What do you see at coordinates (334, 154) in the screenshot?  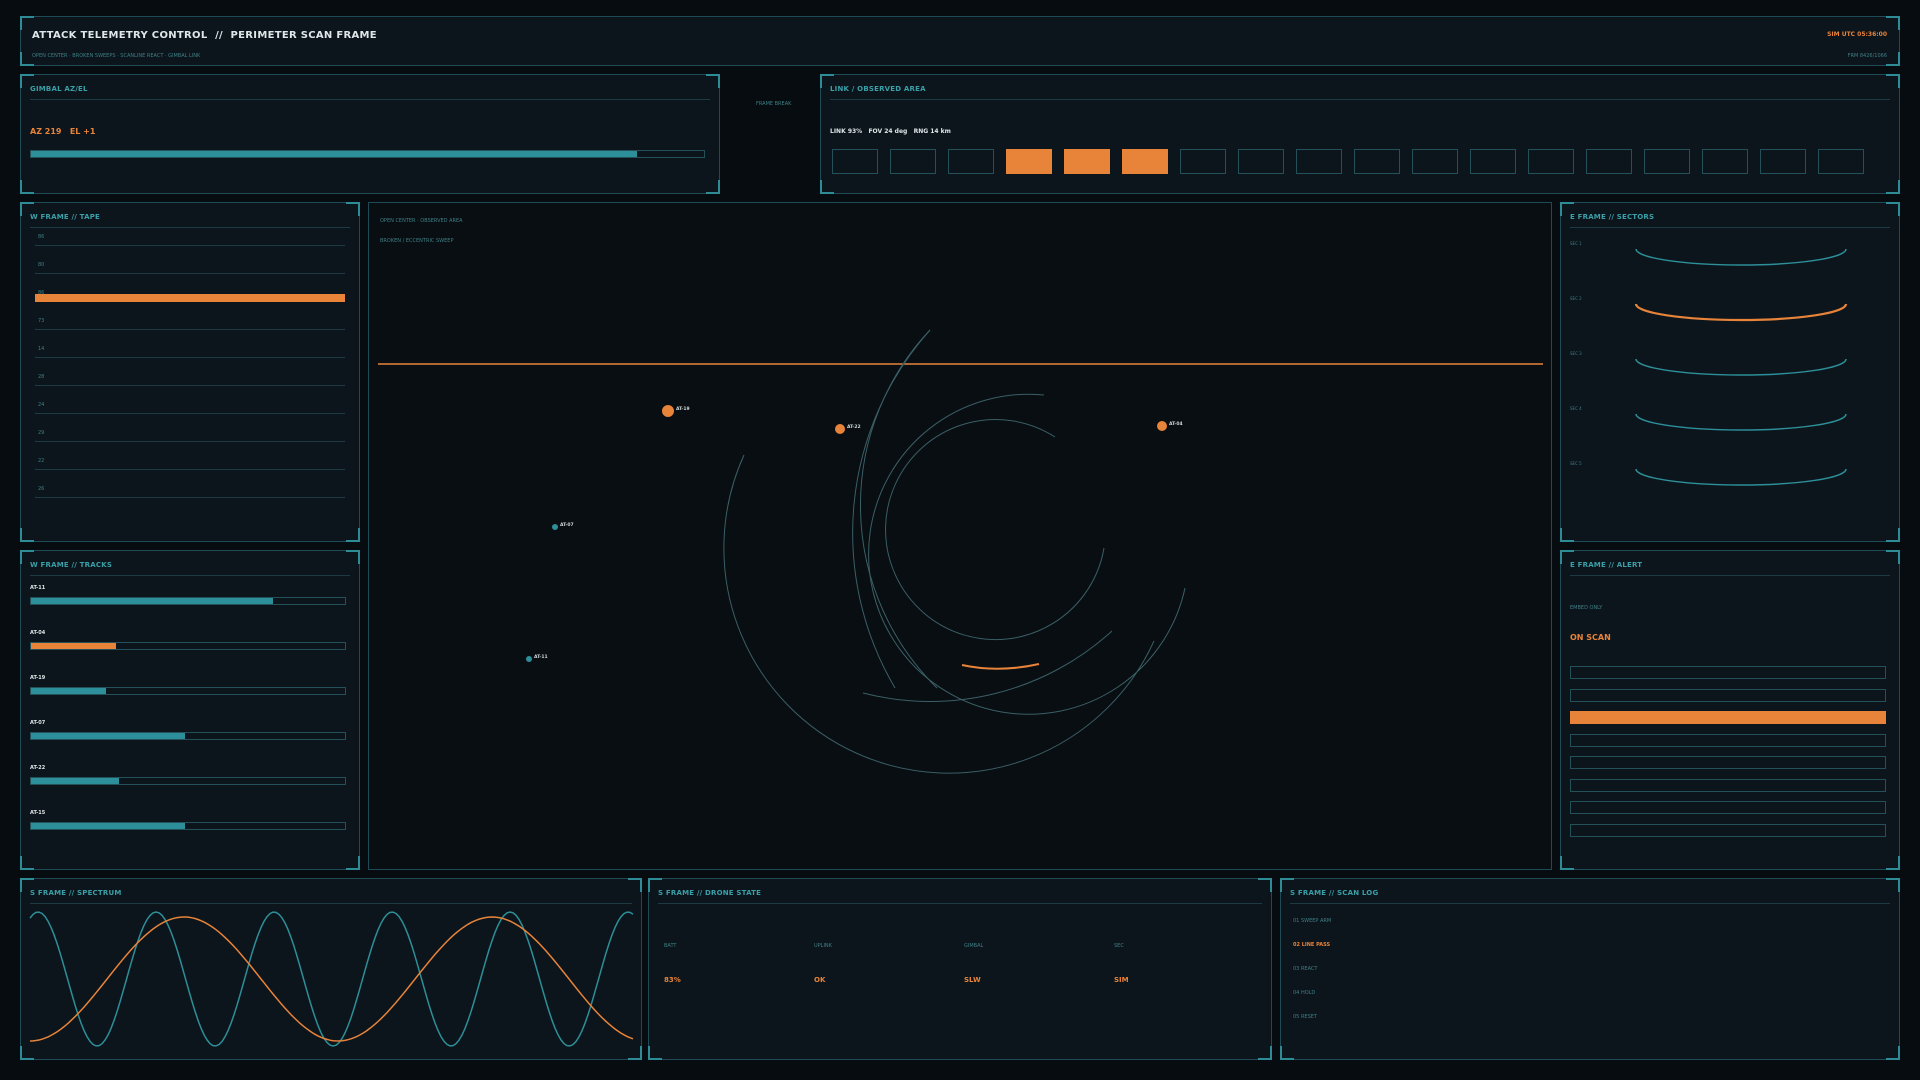 I see `gimbal-bar-fill` at bounding box center [334, 154].